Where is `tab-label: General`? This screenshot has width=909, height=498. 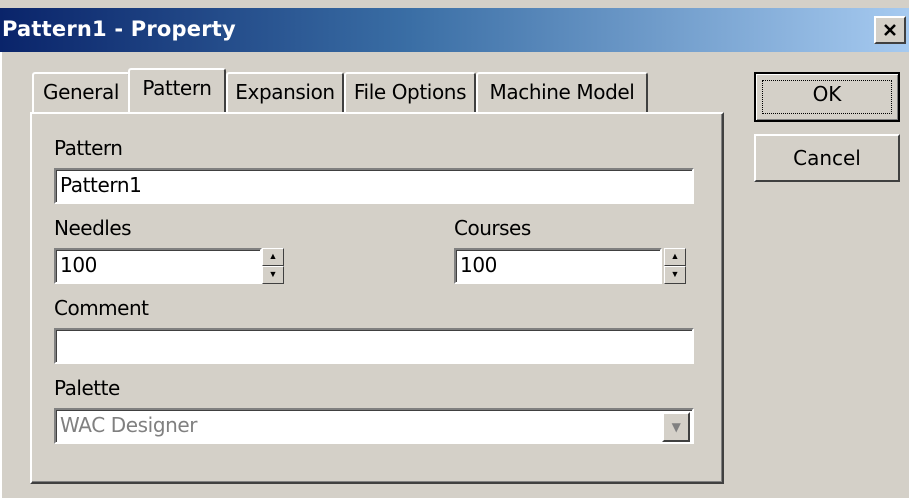
tab-label: General is located at coordinates (81, 92).